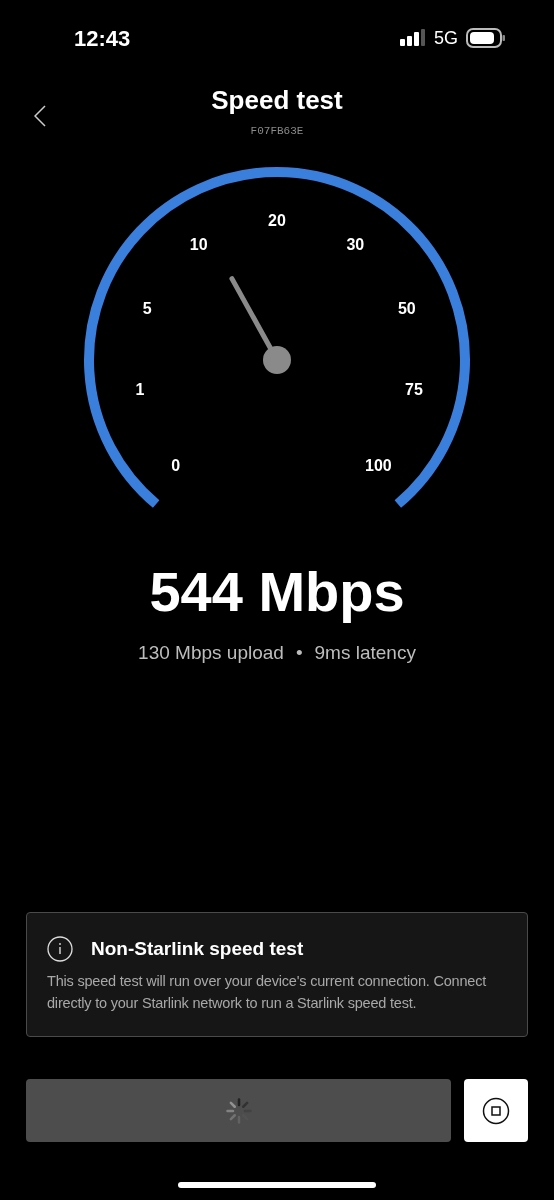  Describe the element at coordinates (277, 100) in the screenshot. I see `page-title: Speed test` at that location.